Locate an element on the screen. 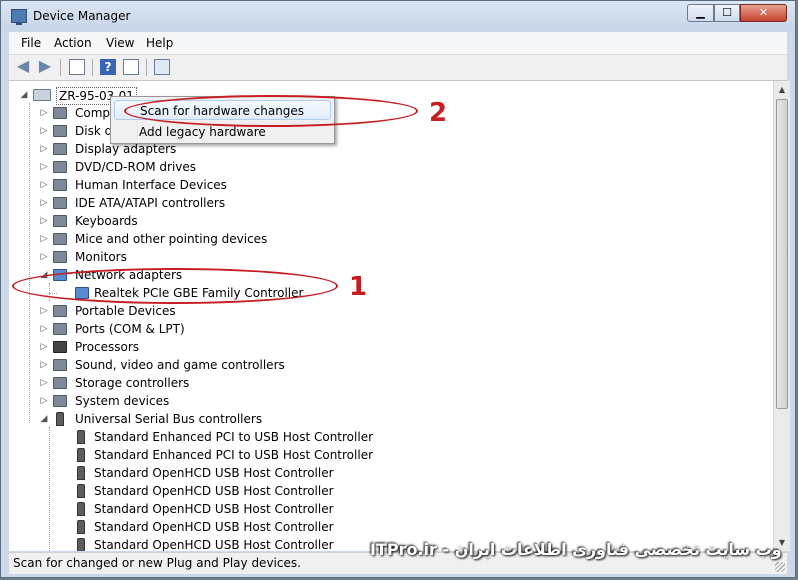 This screenshot has width=798, height=580. hid-icon is located at coordinates (60, 185).